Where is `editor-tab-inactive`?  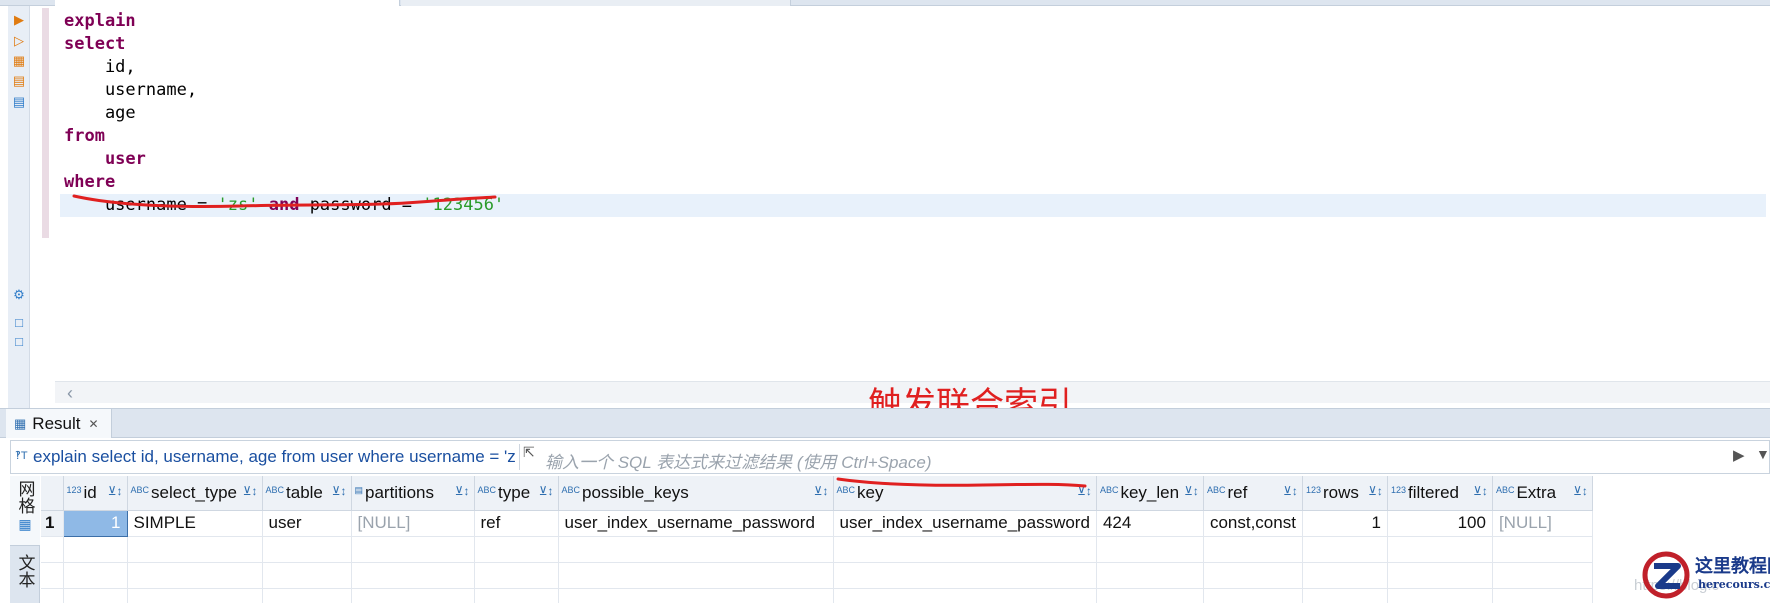 editor-tab-inactive is located at coordinates (596, 3).